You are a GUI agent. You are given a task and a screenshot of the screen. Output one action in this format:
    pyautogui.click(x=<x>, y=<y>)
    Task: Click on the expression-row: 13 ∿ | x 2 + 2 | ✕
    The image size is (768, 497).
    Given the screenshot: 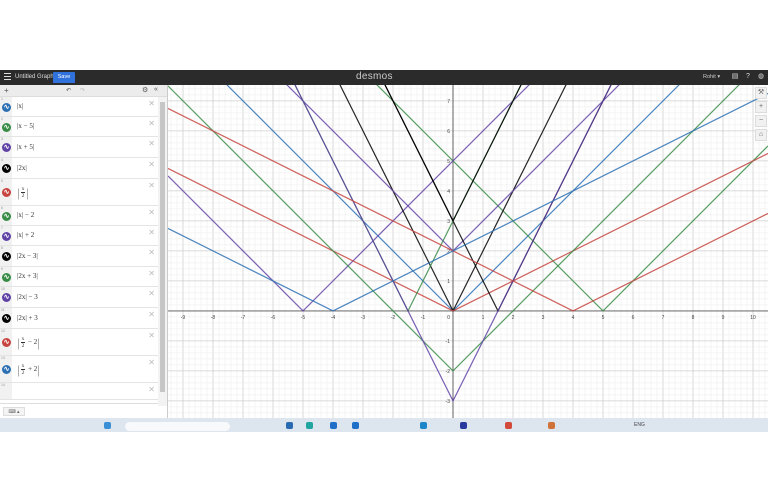 What is the action you would take?
    pyautogui.click(x=79, y=369)
    